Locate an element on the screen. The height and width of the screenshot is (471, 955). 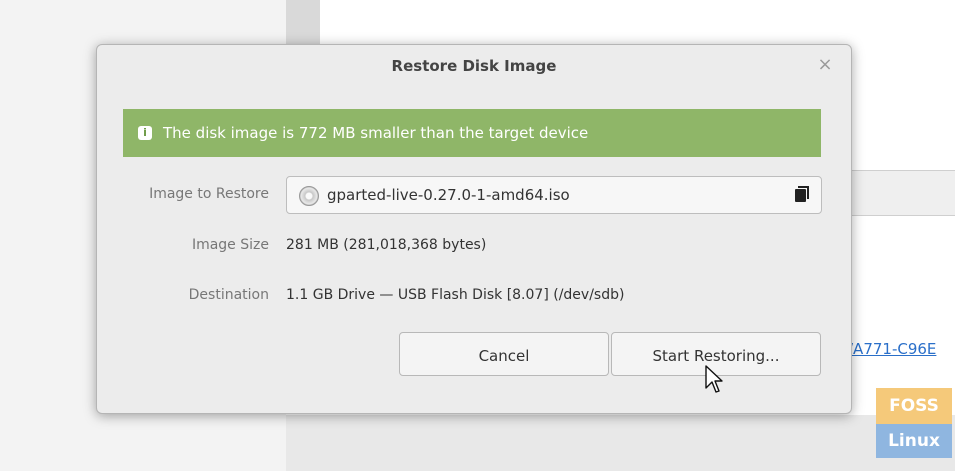
fosslinux-watermark: FOSS Linux is located at coordinates (914, 423).